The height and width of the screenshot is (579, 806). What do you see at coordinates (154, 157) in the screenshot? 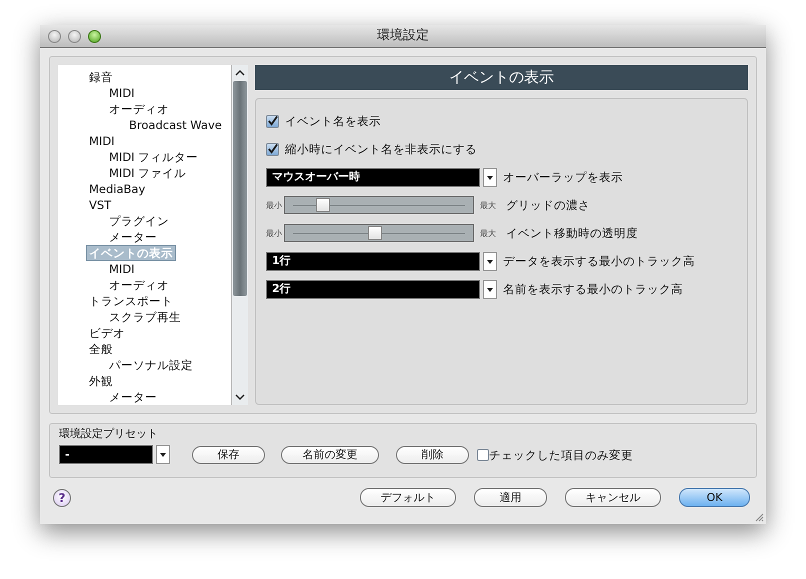
I see `tree-item: MIDI フィルター` at bounding box center [154, 157].